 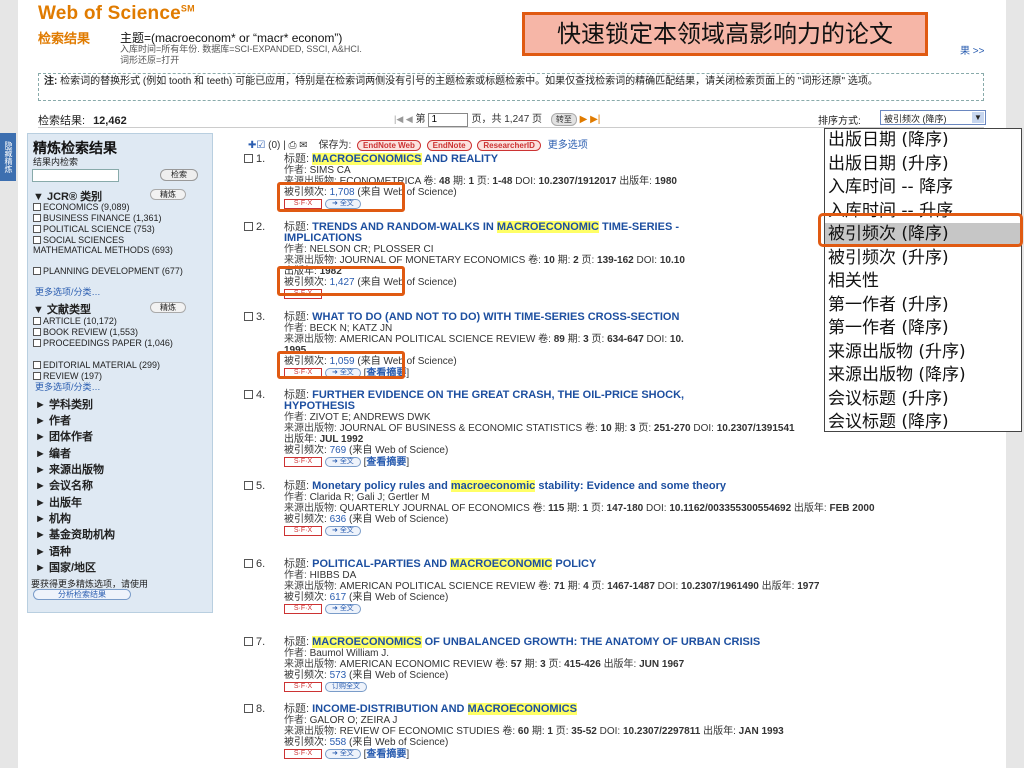 I want to click on refine-category: ► 编者, so click(x=53, y=453).